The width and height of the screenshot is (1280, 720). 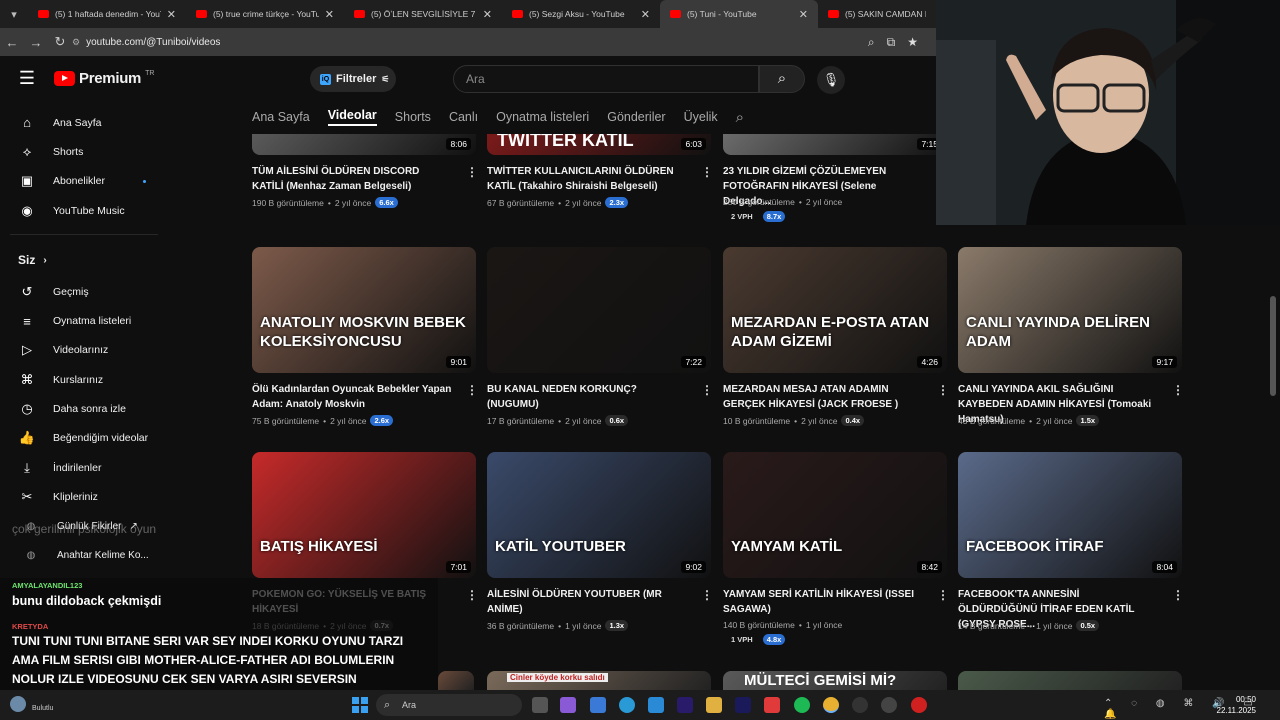 What do you see at coordinates (802, 705) in the screenshot?
I see `spotify-icon` at bounding box center [802, 705].